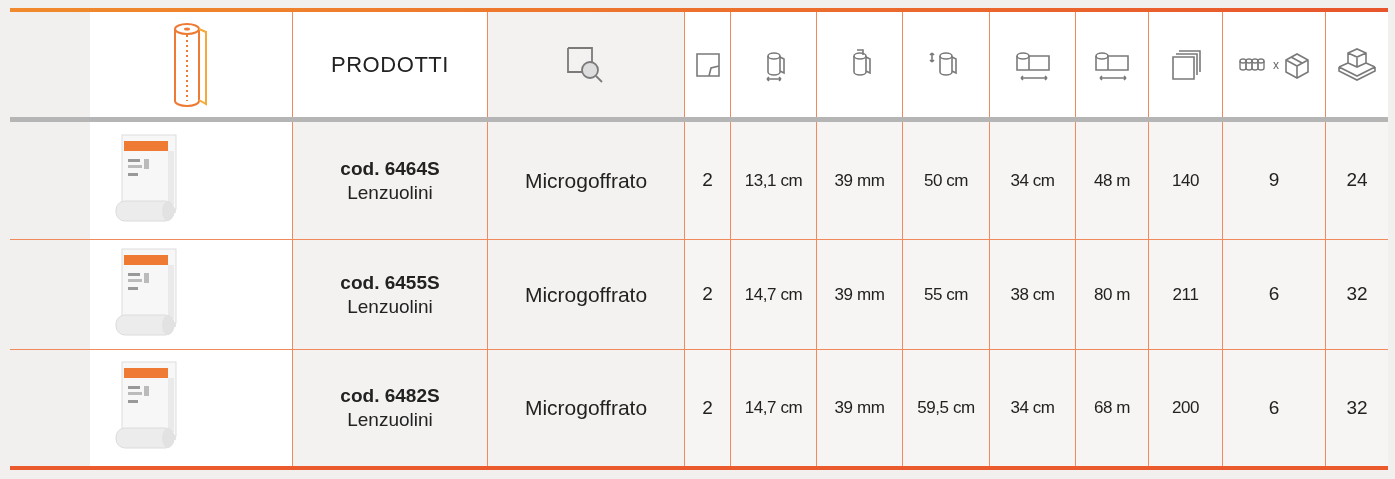 The height and width of the screenshot is (479, 1395). What do you see at coordinates (773, 180) in the screenshot?
I see `table-cell-text: 13,1 cm` at bounding box center [773, 180].